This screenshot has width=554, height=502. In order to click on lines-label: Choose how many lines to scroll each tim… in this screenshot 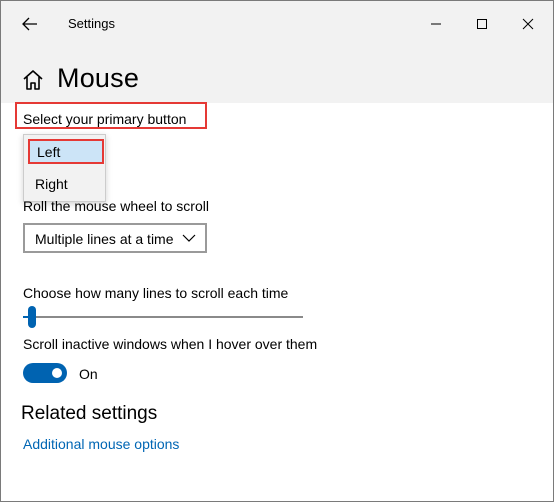, I will do `click(156, 293)`.